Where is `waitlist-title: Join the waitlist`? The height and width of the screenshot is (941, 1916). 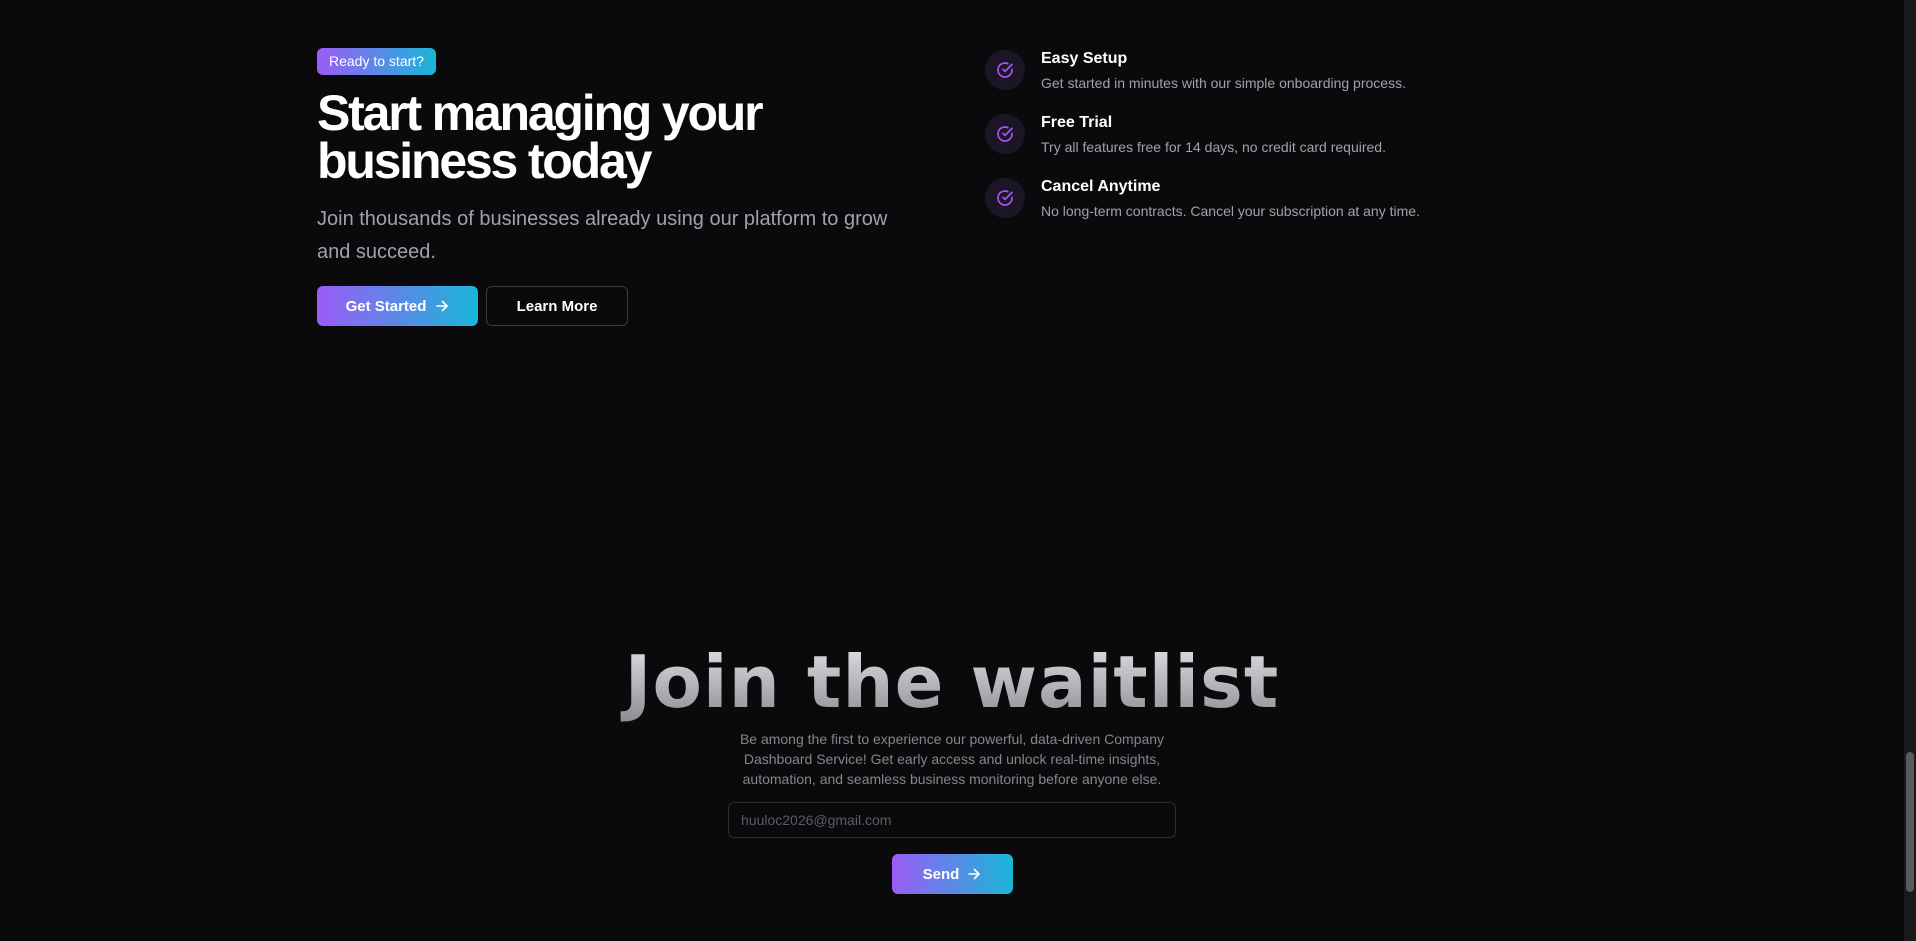
waitlist-title: Join the waitlist is located at coordinates (952, 682).